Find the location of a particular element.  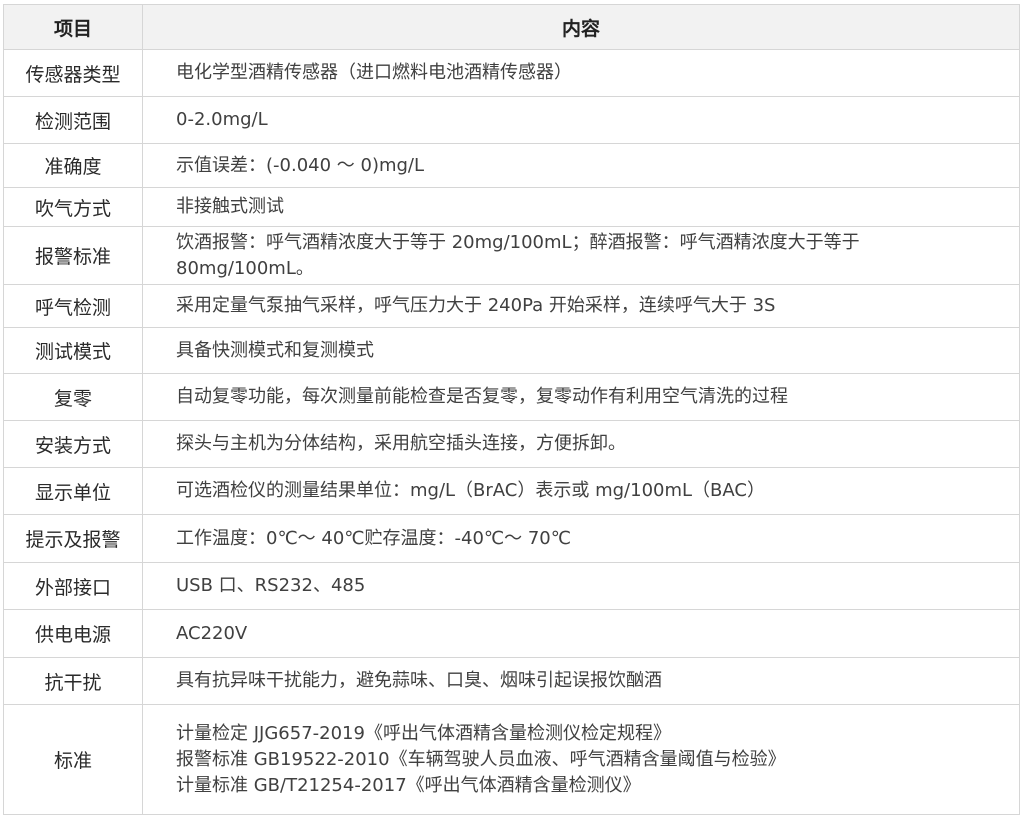

row-content-line: USB 口、RS232、485 is located at coordinates (271, 585).